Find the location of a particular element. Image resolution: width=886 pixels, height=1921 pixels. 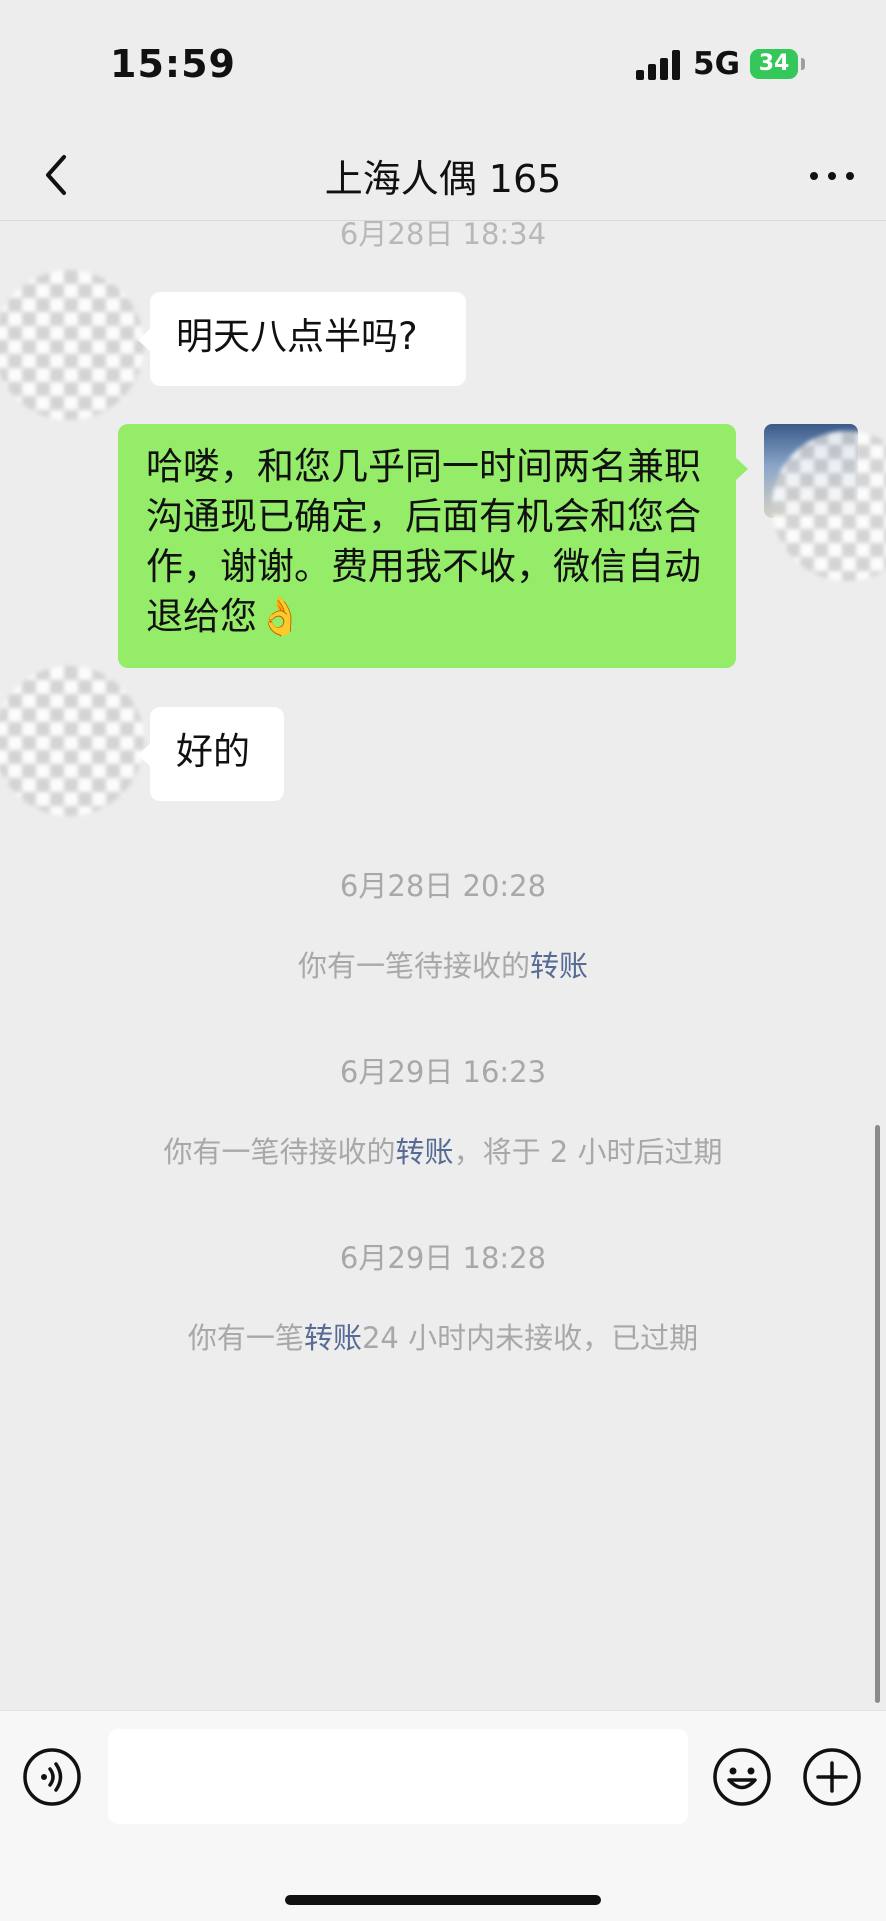

timestamp: 6月29日 16:23 is located at coordinates (443, 1072).